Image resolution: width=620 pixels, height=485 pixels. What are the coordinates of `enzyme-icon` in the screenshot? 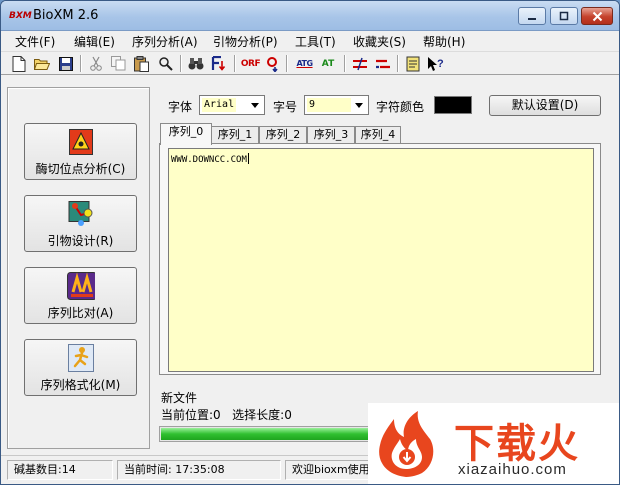 It's located at (81, 142).